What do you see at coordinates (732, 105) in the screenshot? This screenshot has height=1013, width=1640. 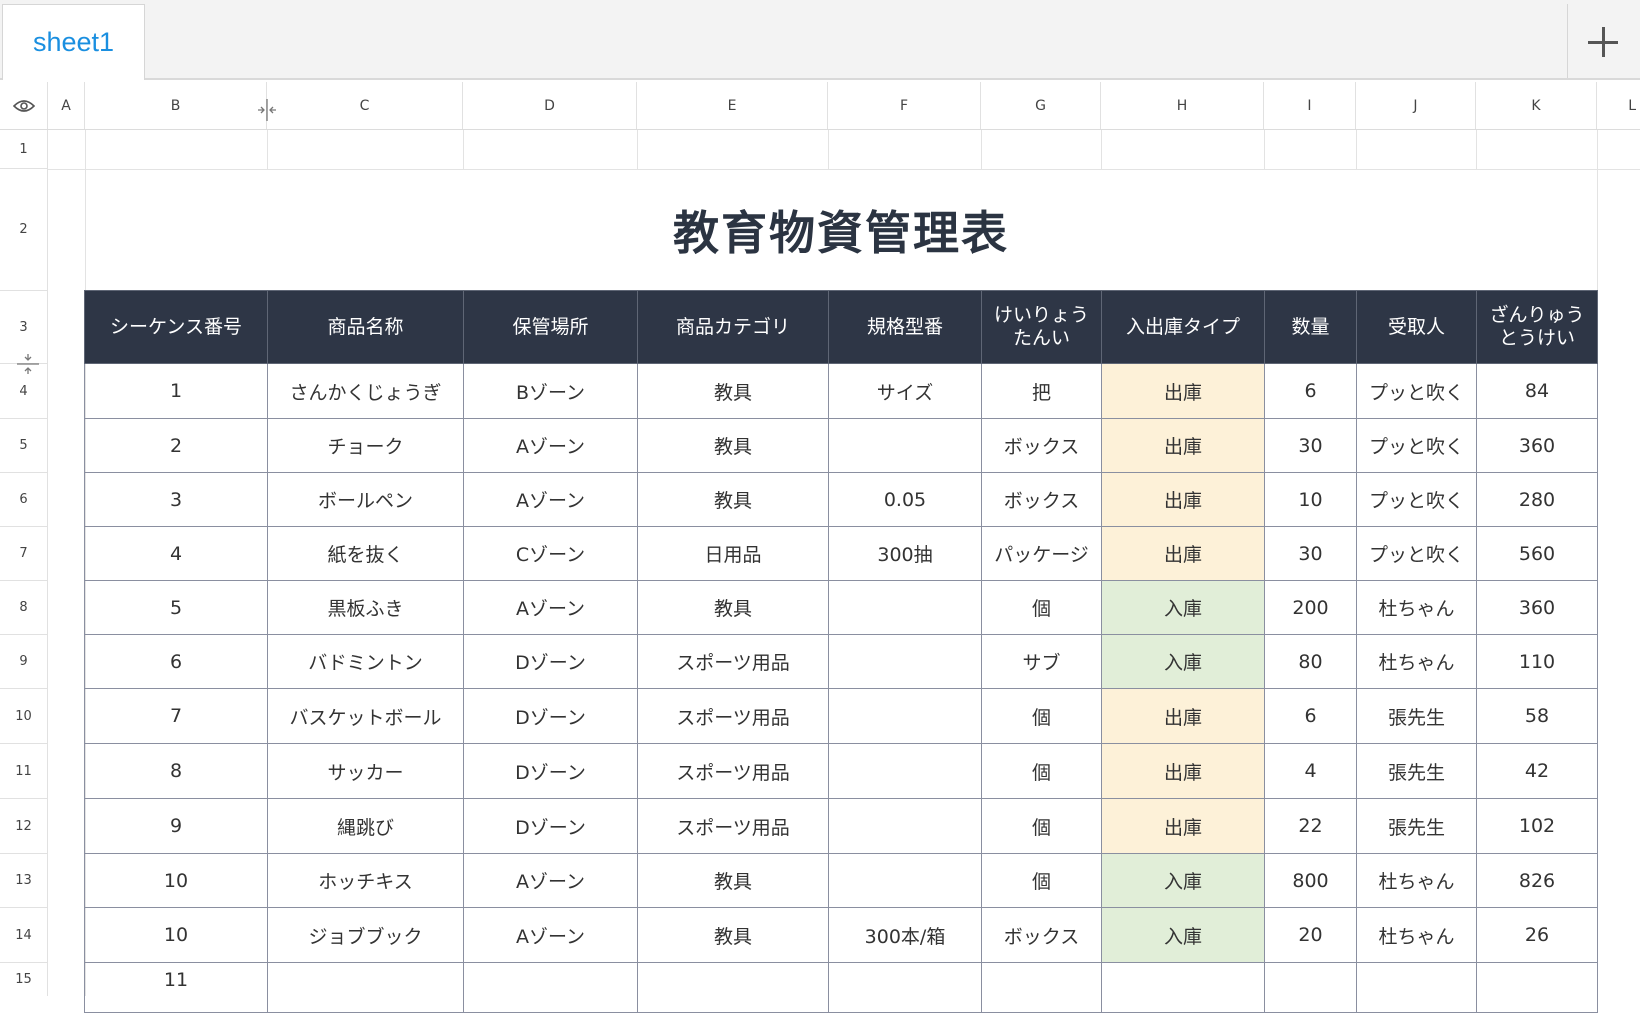 I see `column-header: E` at bounding box center [732, 105].